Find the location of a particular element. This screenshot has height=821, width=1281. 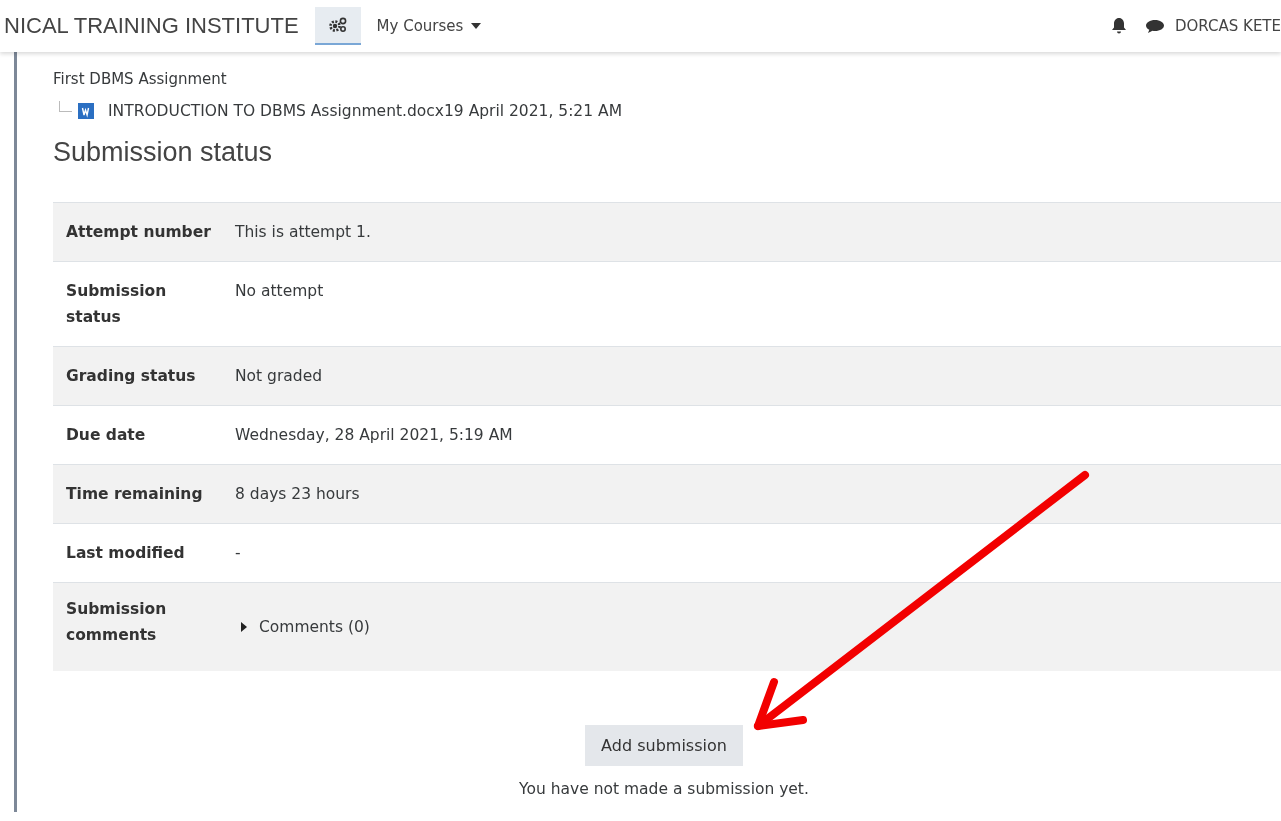

row-label: Grading status is located at coordinates (131, 376).